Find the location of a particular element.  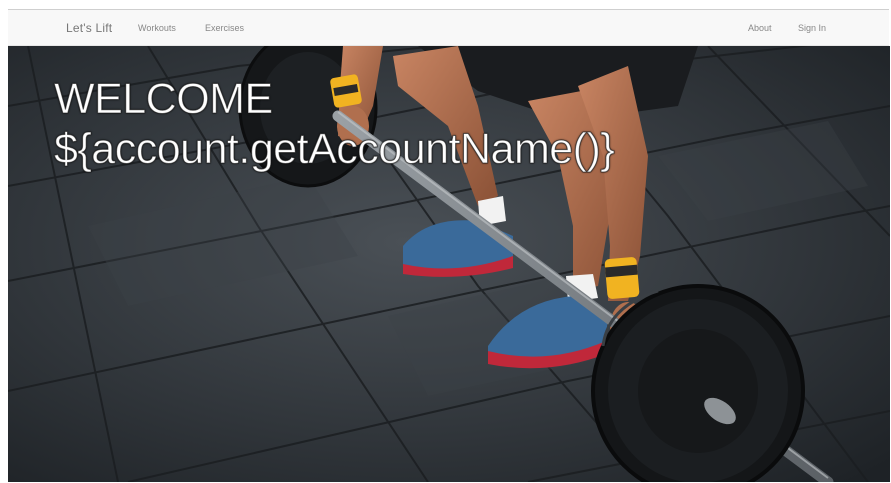

nav-link-exercises: Exercises is located at coordinates (224, 28).